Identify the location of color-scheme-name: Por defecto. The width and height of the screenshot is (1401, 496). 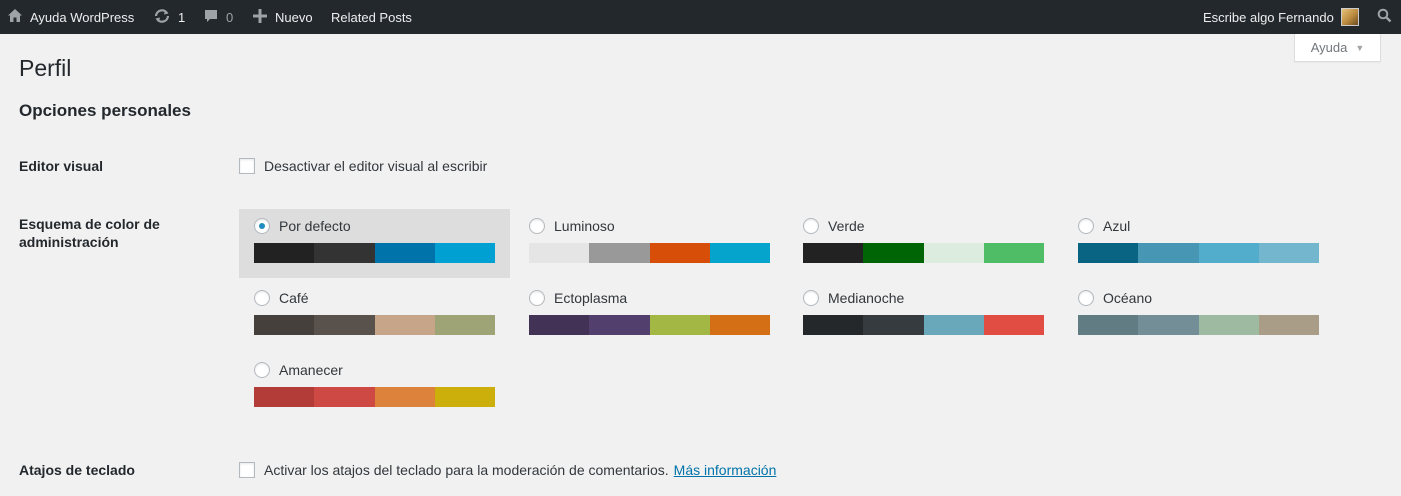
(315, 226).